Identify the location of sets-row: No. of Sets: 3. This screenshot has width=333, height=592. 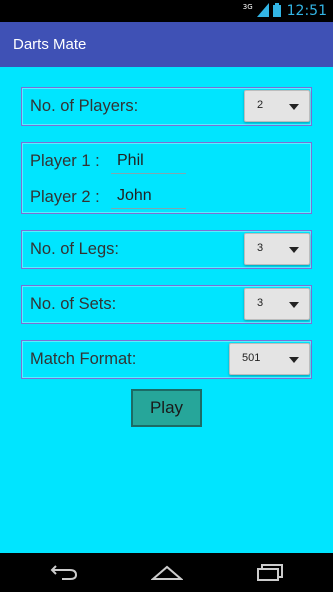
(166, 304).